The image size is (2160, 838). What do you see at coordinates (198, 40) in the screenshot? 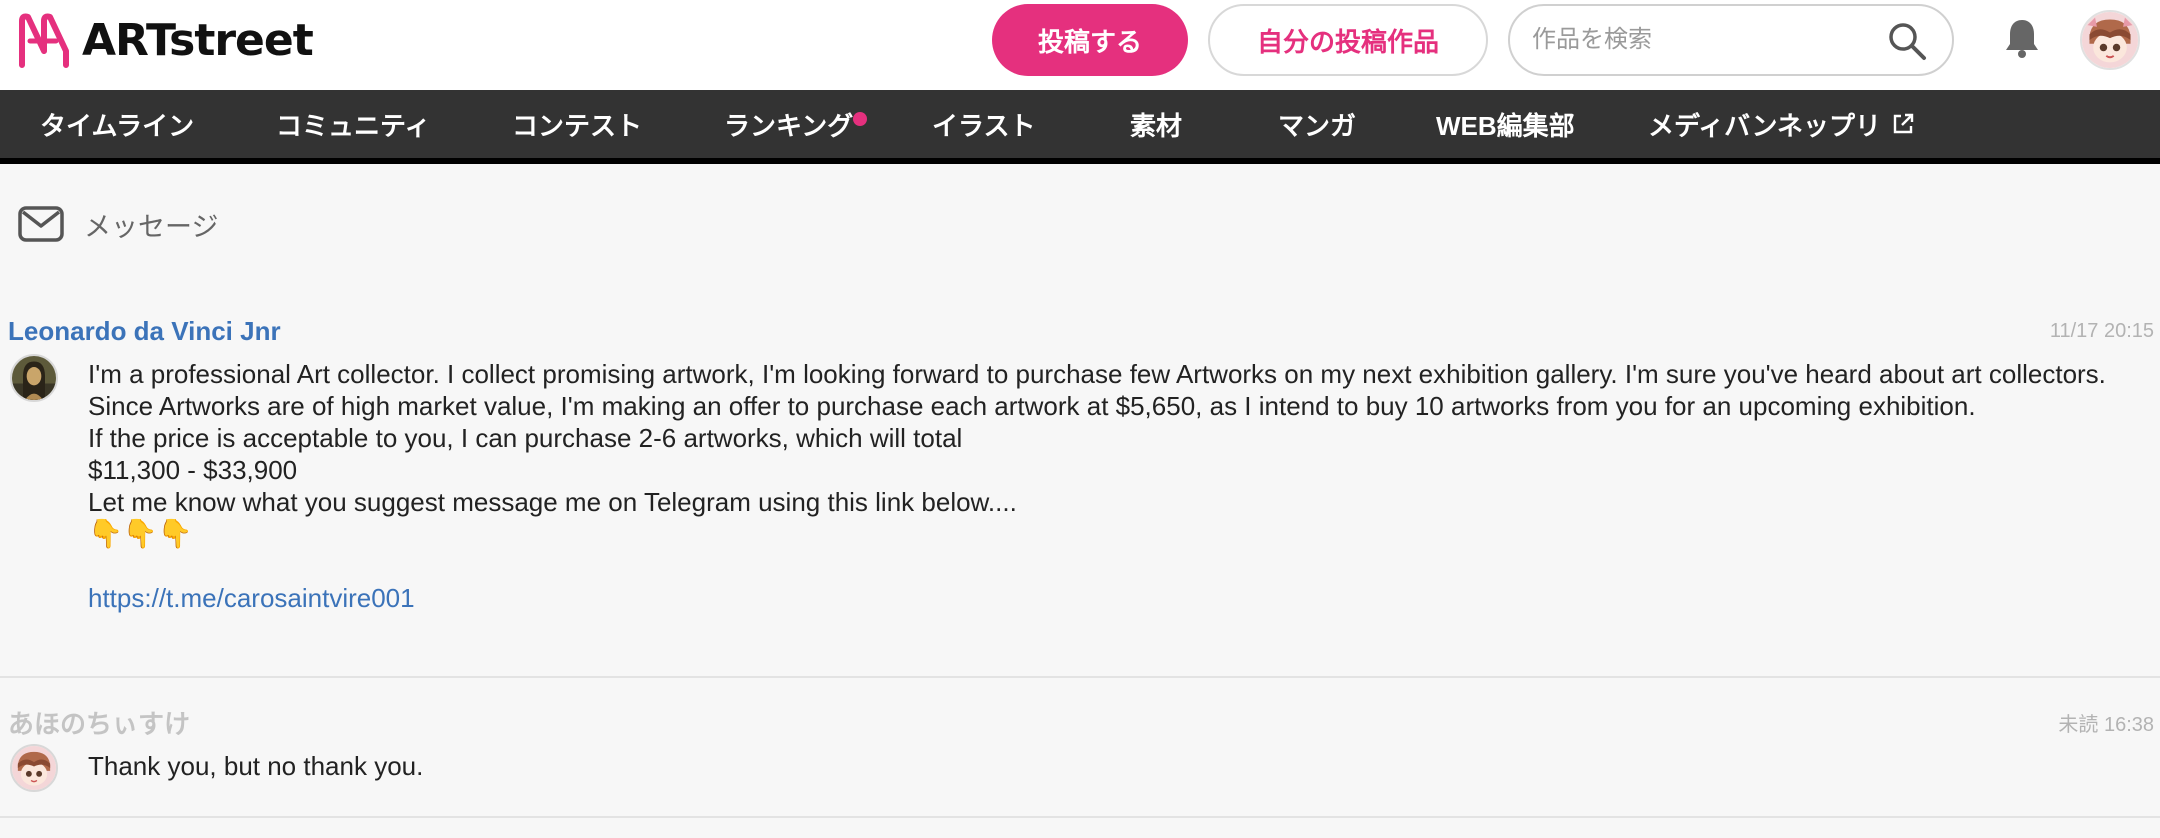
I see `logo-text: ARTstreet` at bounding box center [198, 40].